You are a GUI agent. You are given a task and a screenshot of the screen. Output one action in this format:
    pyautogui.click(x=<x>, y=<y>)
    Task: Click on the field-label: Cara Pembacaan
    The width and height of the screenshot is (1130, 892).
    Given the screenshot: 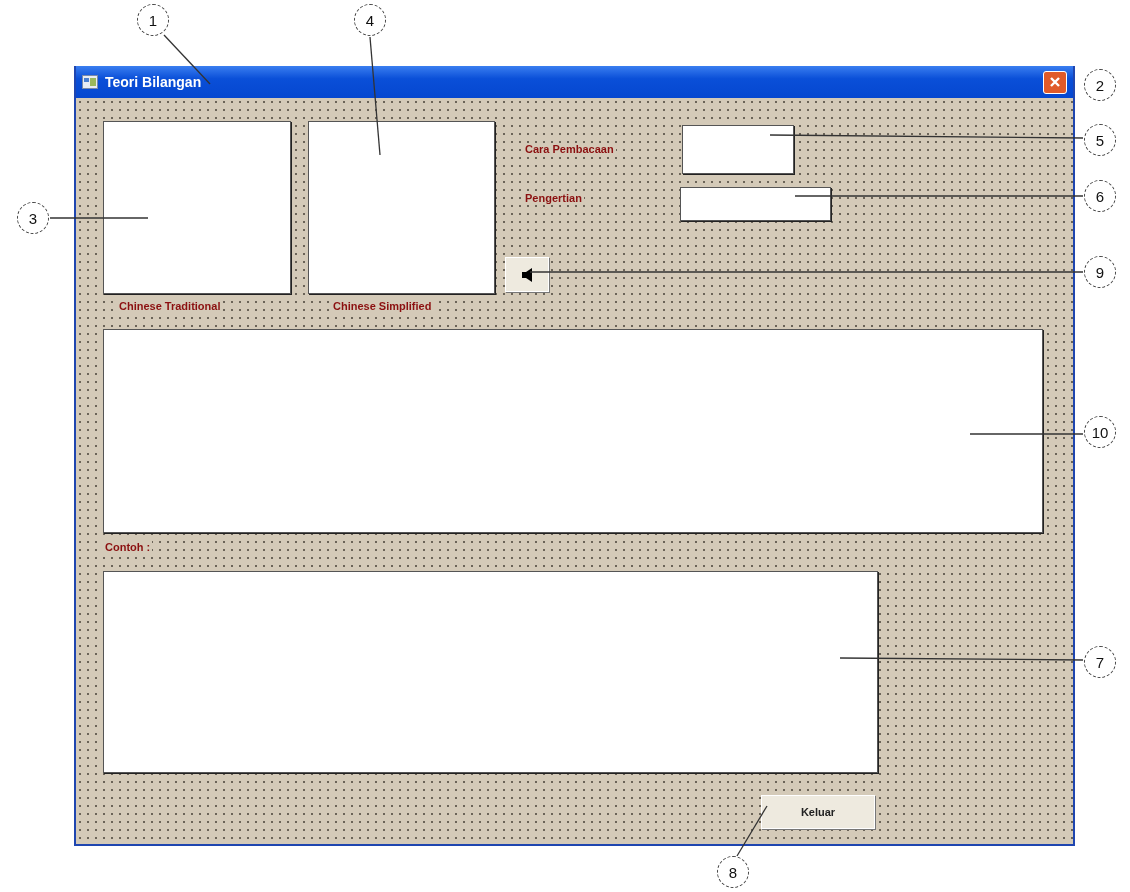 What is the action you would take?
    pyautogui.click(x=569, y=149)
    